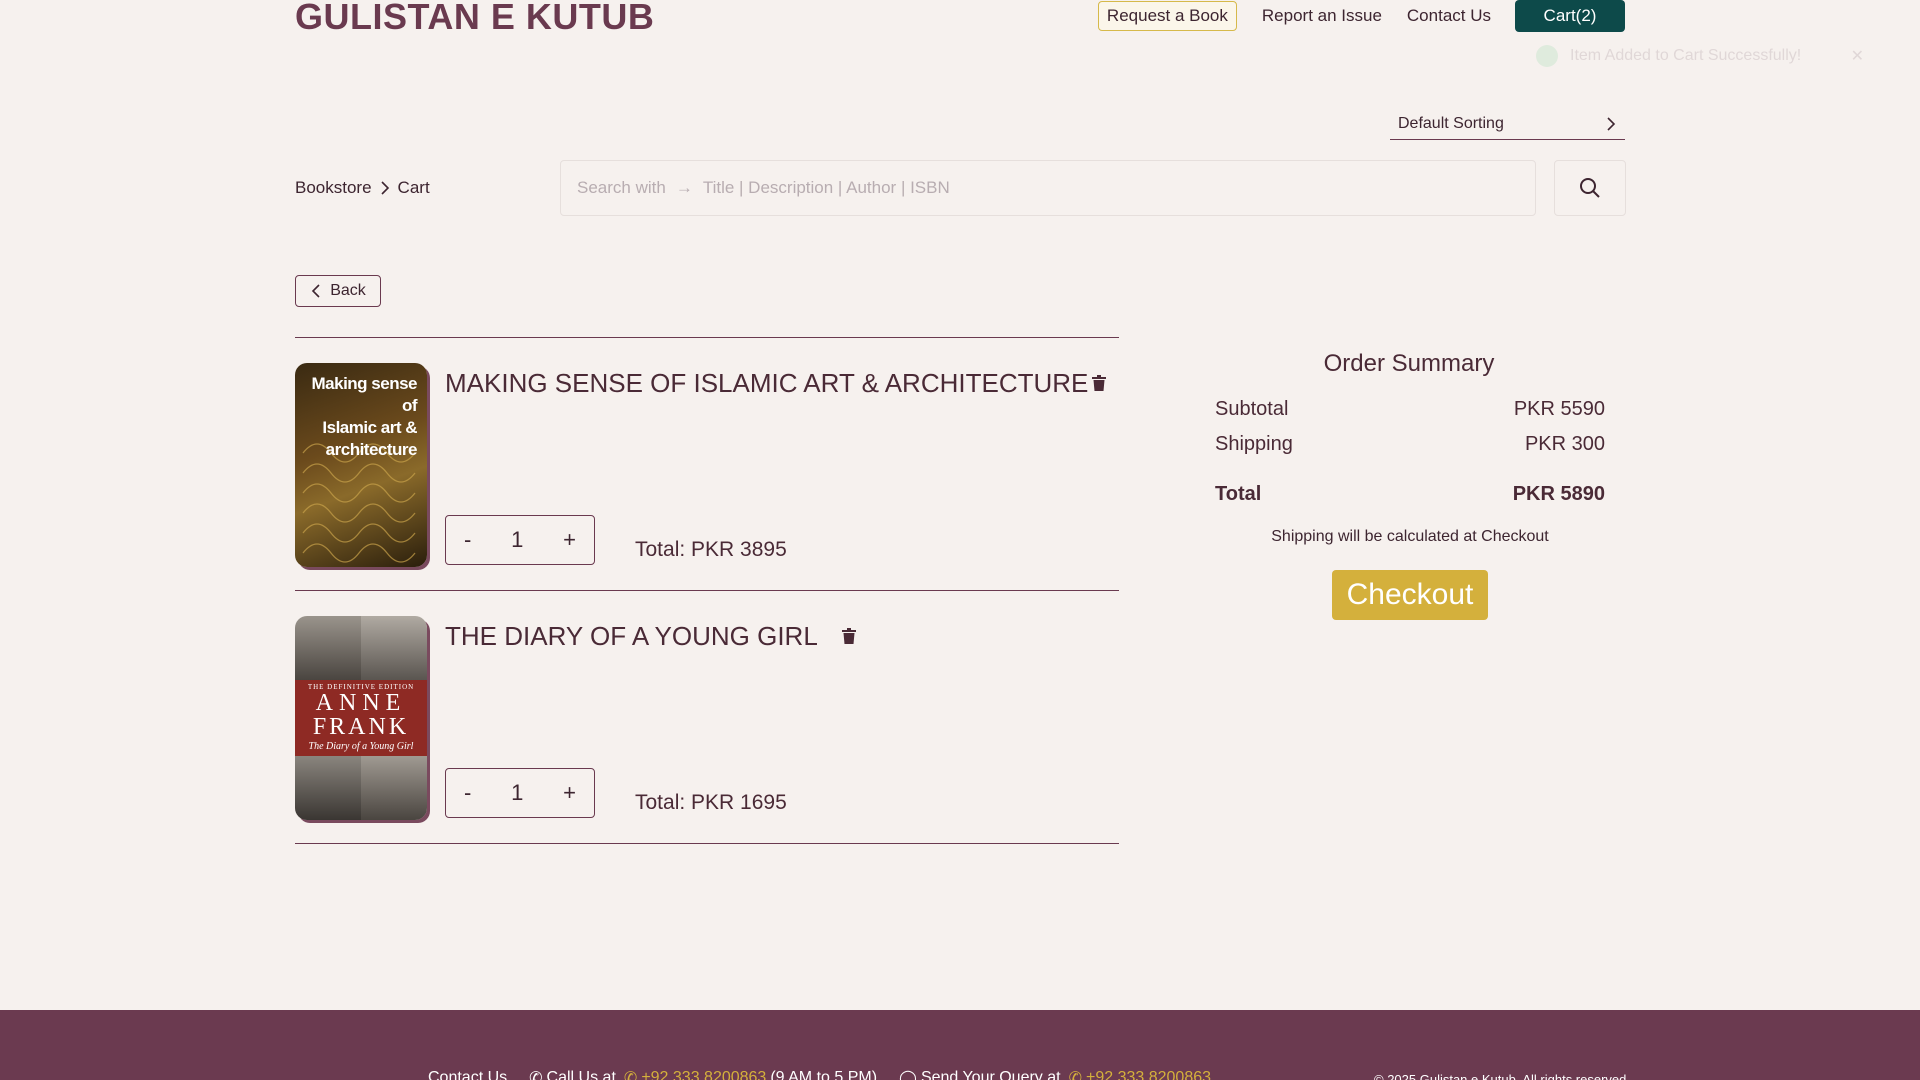  What do you see at coordinates (333, 188) in the screenshot?
I see `breadcrumb-bookstore: Bookstore` at bounding box center [333, 188].